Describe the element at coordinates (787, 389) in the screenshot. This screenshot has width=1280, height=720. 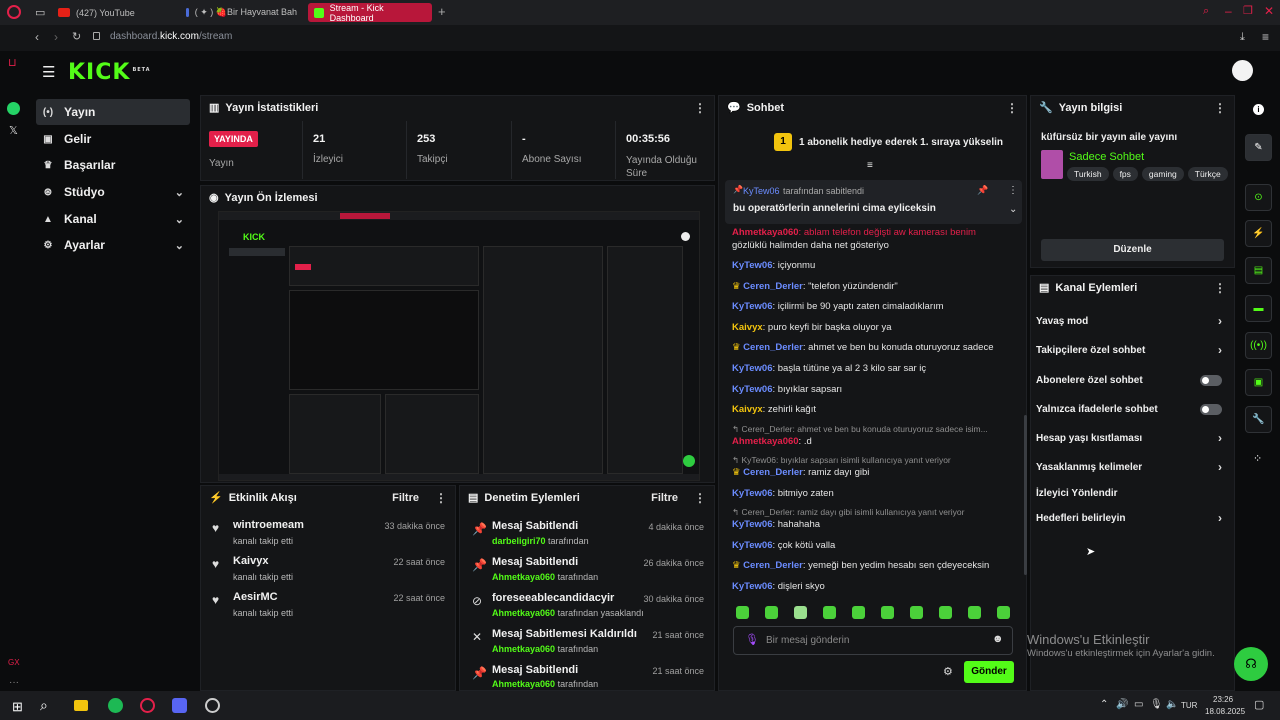
I see `chat-message: KyTew06: bıyıklar sapsarı` at that location.